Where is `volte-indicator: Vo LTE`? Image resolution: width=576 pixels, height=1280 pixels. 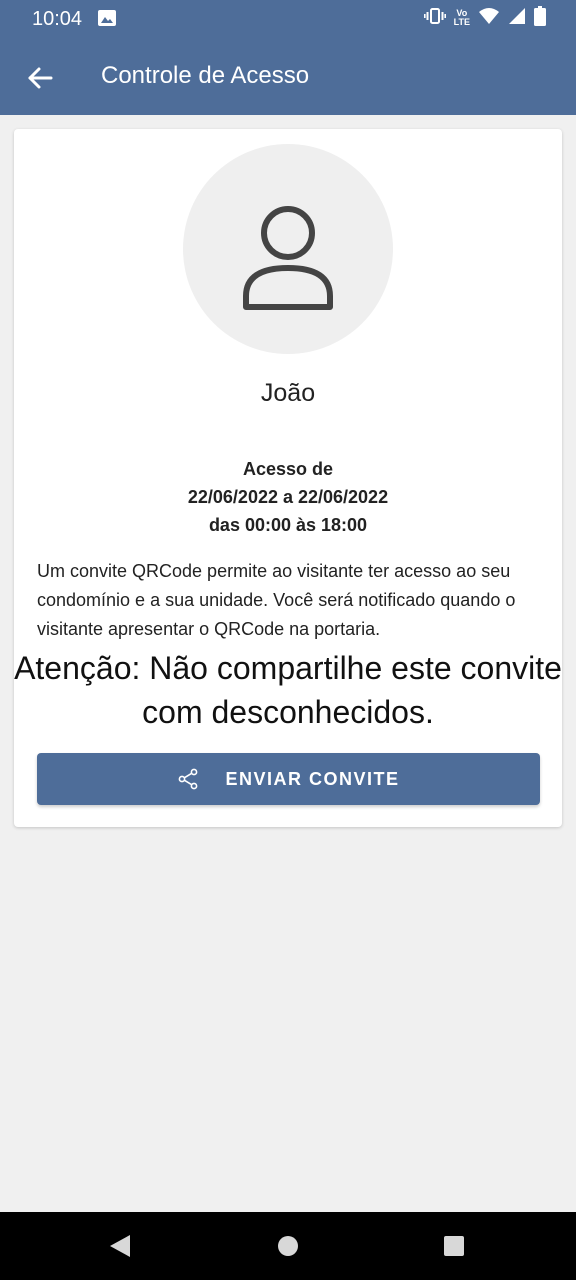 volte-indicator: Vo LTE is located at coordinates (462, 18).